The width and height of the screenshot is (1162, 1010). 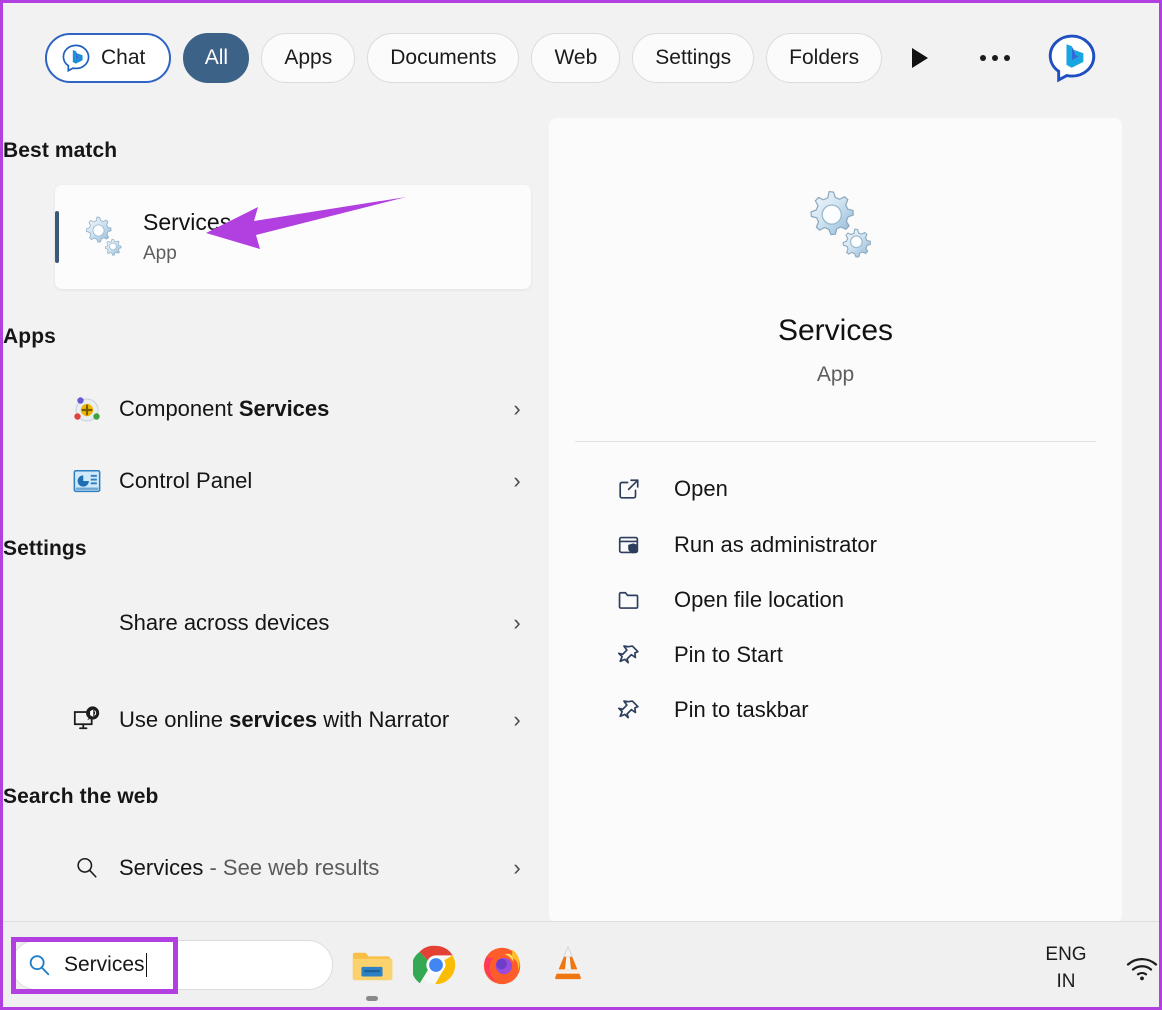 I want to click on action-label: Pin to taskbar, so click(x=741, y=709).